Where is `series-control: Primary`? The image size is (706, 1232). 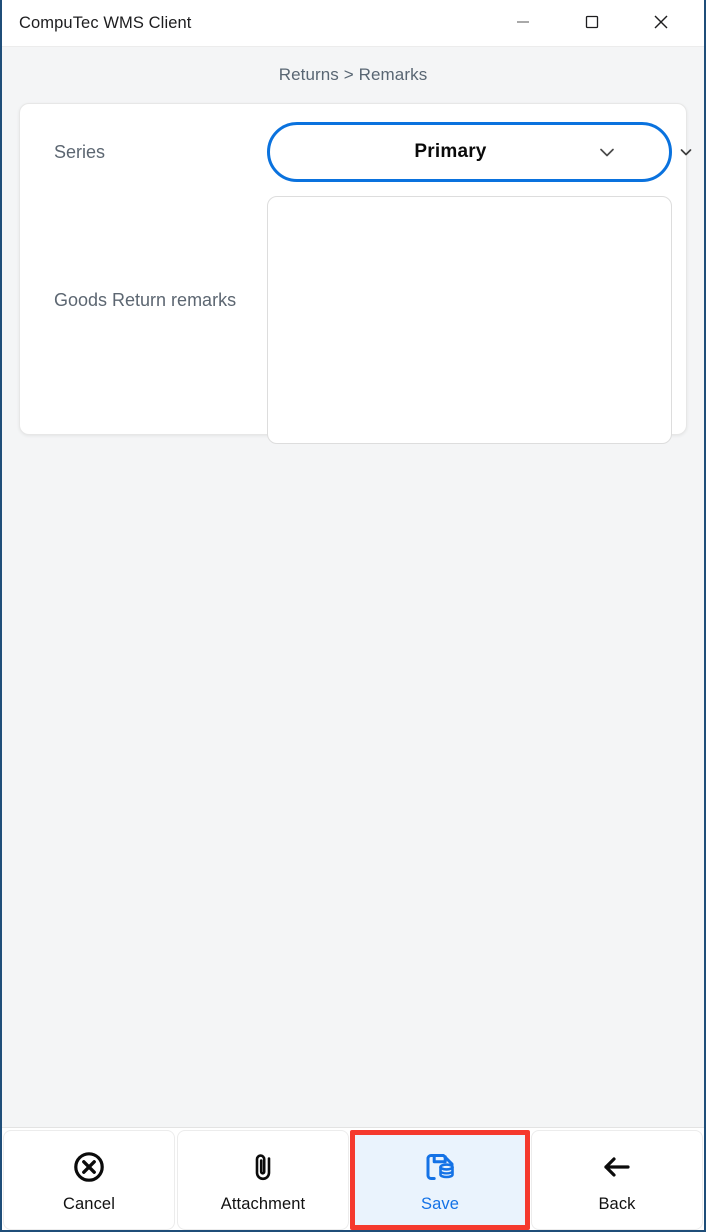 series-control: Primary is located at coordinates (479, 152).